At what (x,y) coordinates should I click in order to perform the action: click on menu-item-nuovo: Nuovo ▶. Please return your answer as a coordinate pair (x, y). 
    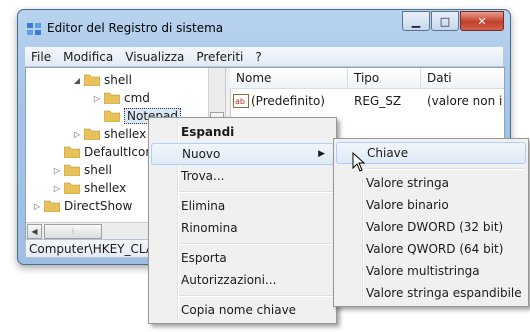
    Looking at the image, I should click on (242, 154).